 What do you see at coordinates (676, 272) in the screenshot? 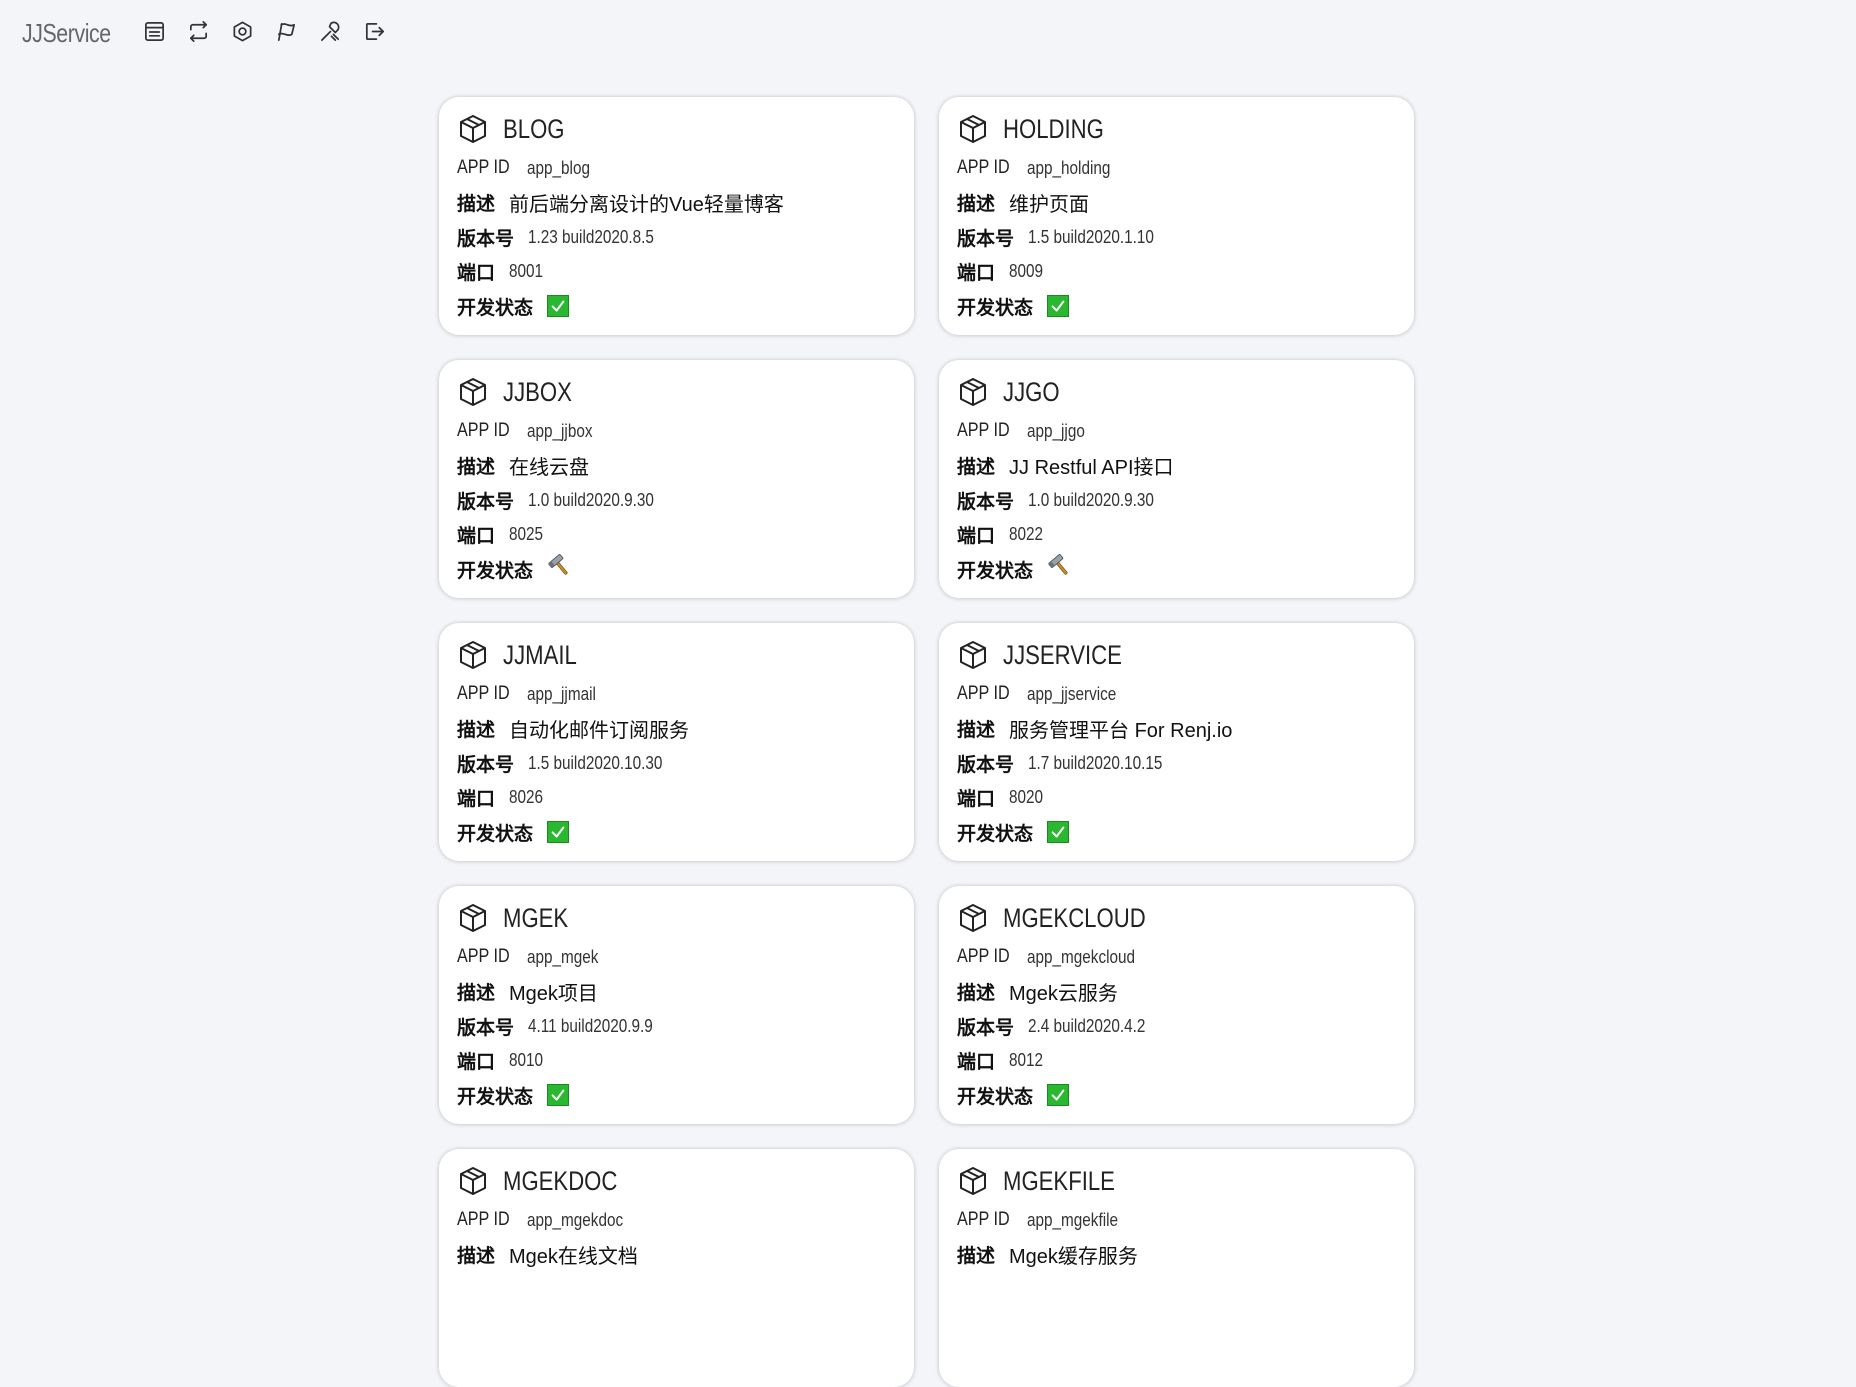
I see `port-row: 端口 8001` at bounding box center [676, 272].